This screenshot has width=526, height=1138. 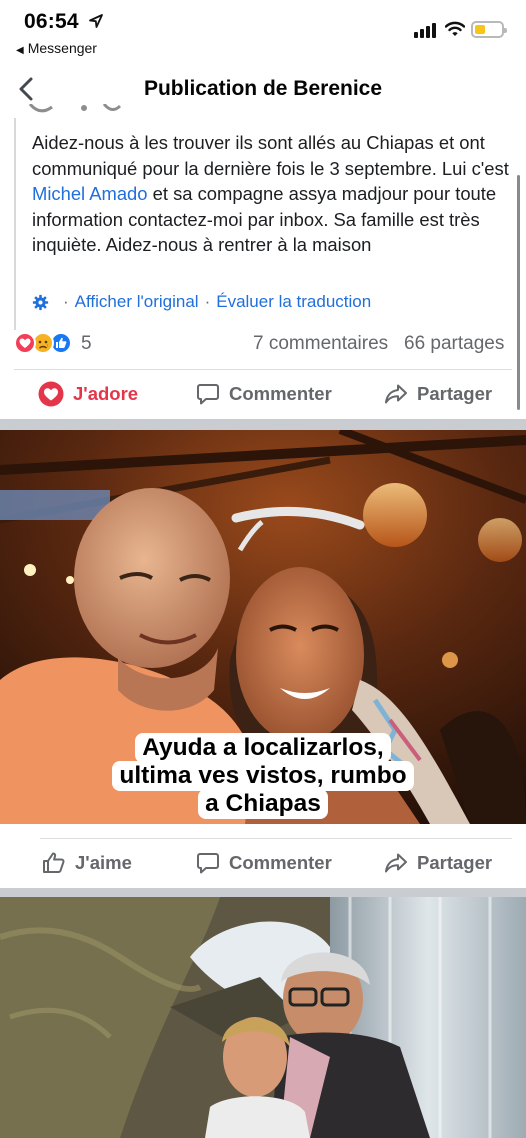 What do you see at coordinates (90, 193) in the screenshot?
I see `mention-link: Michel Amado` at bounding box center [90, 193].